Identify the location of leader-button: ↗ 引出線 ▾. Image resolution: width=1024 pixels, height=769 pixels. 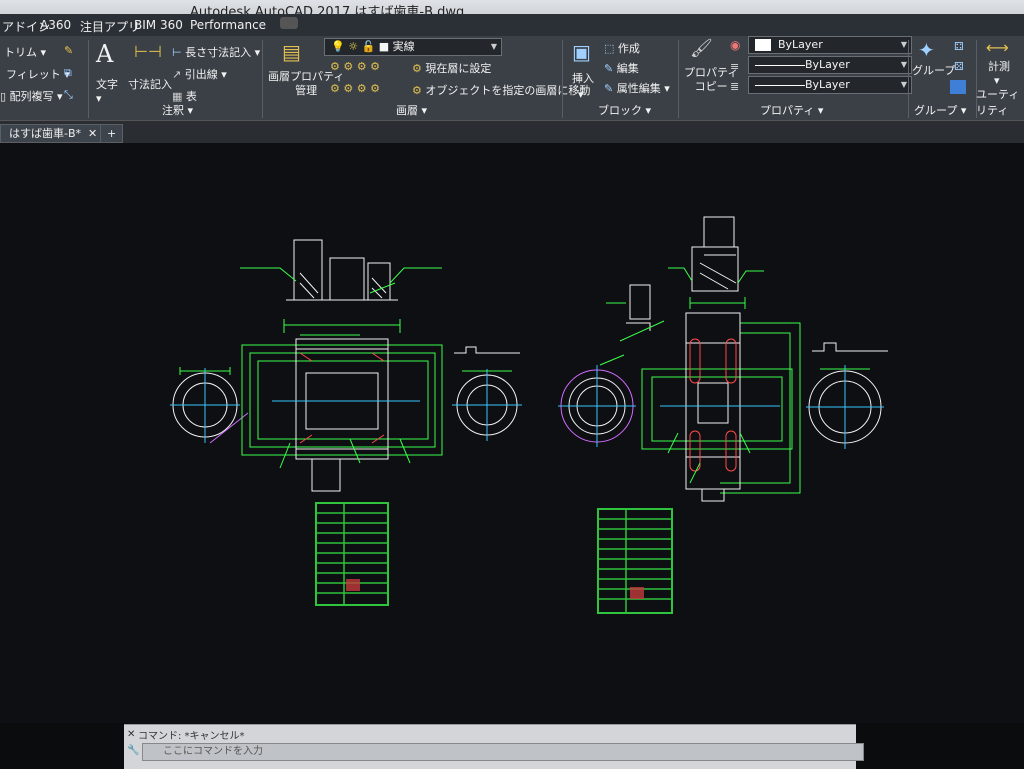
(199, 74).